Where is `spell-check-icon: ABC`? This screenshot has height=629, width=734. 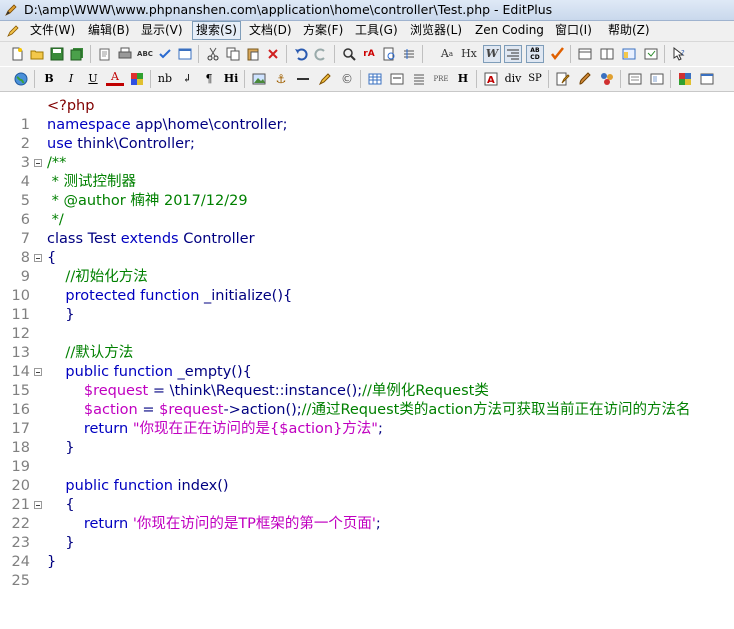
spell-check-icon: ABC is located at coordinates (145, 54).